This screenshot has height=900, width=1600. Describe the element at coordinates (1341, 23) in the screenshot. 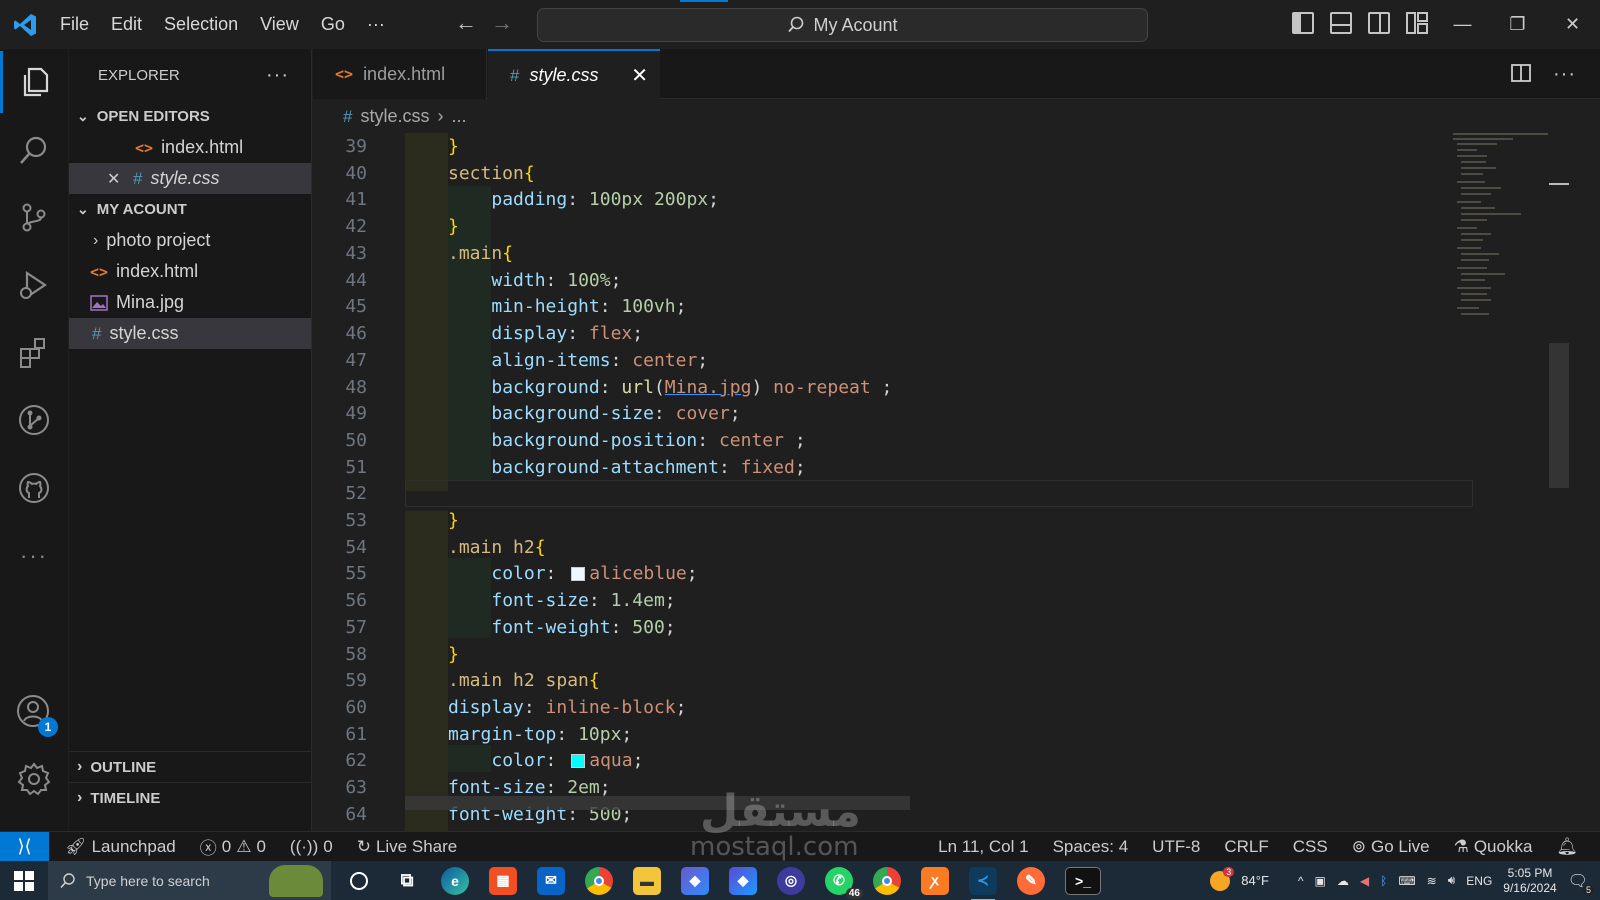

I see `toggle-panel-icon` at that location.